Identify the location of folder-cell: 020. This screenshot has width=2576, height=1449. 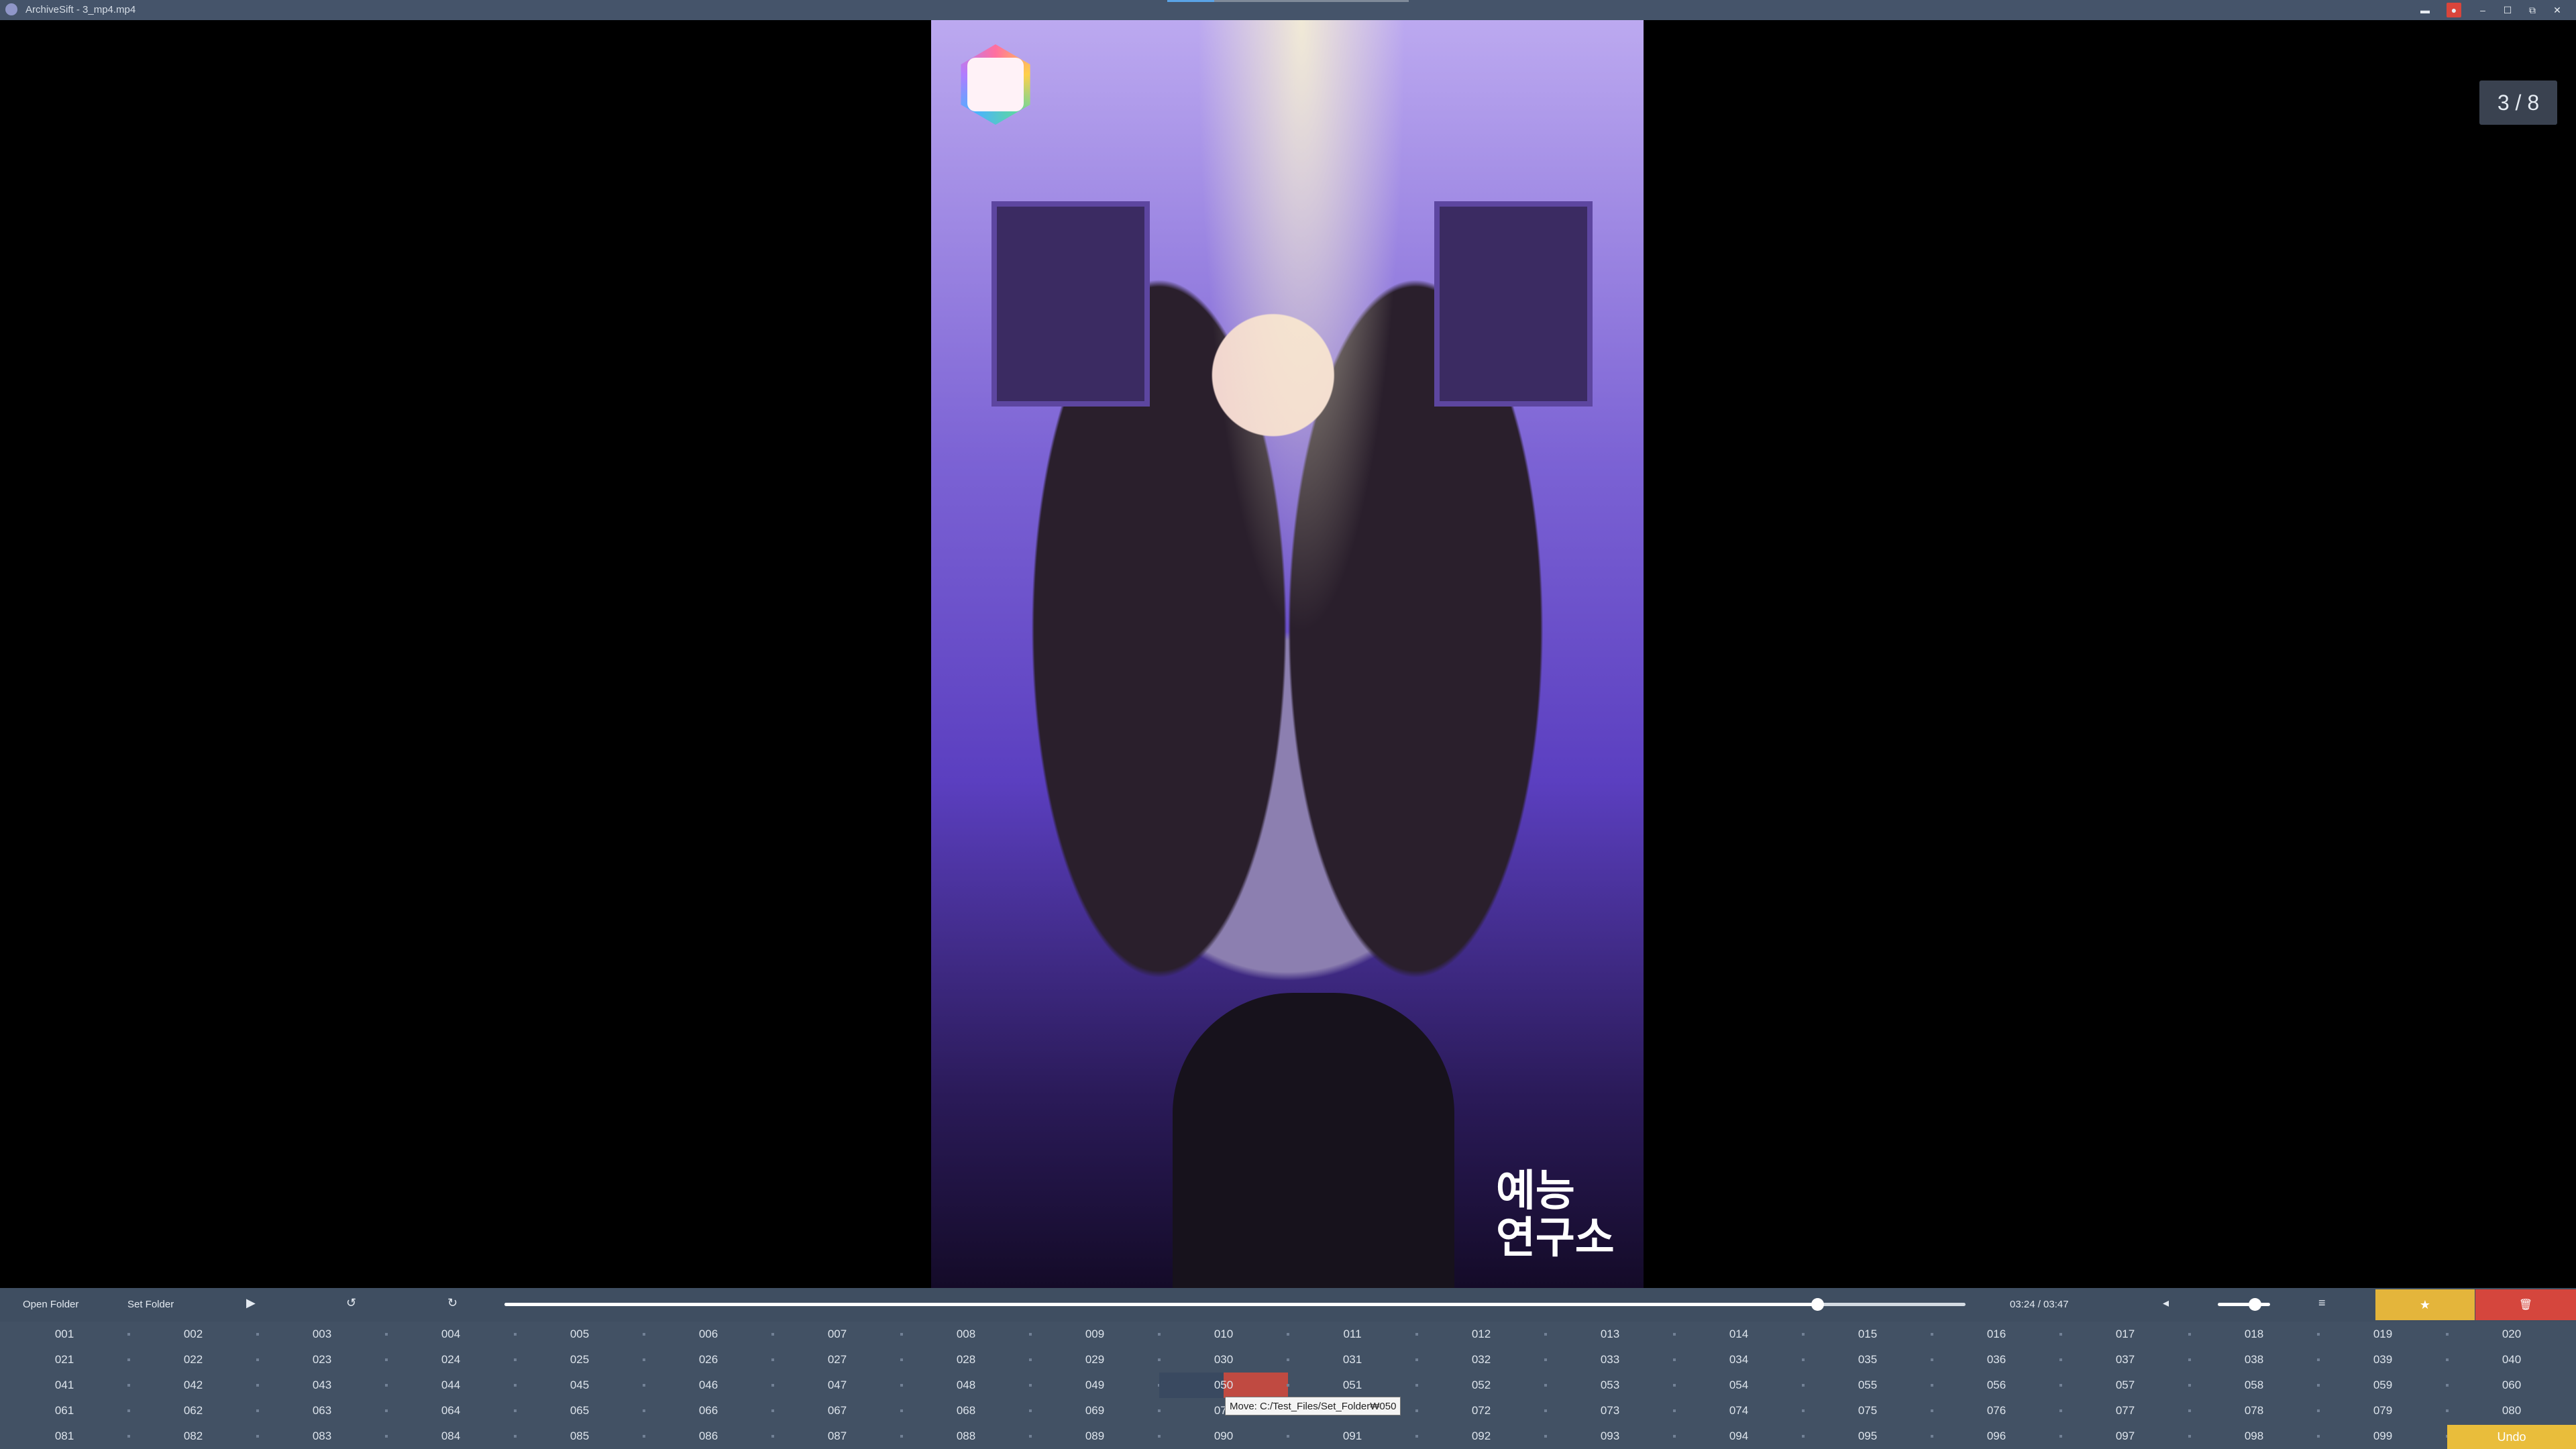
(2511, 1334).